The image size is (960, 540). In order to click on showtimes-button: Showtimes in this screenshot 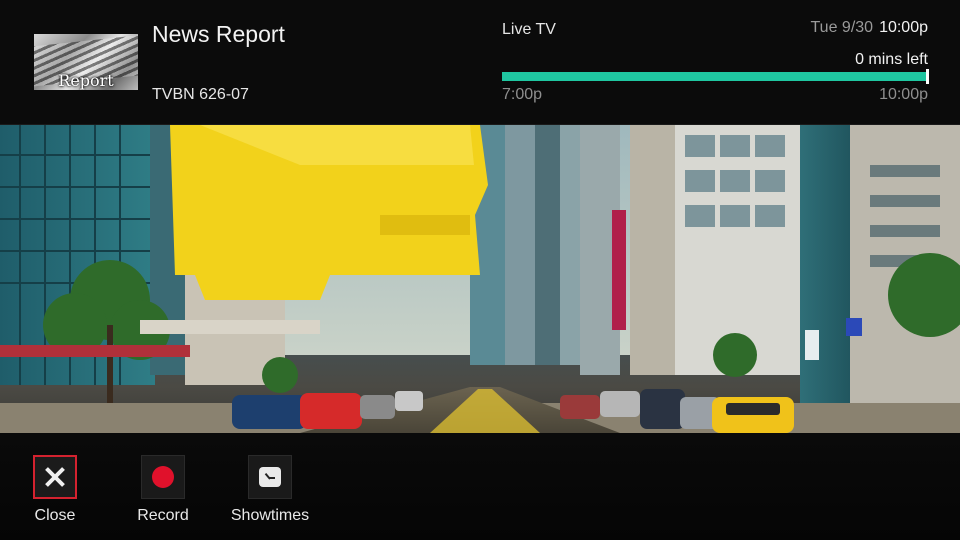, I will do `click(270, 490)`.